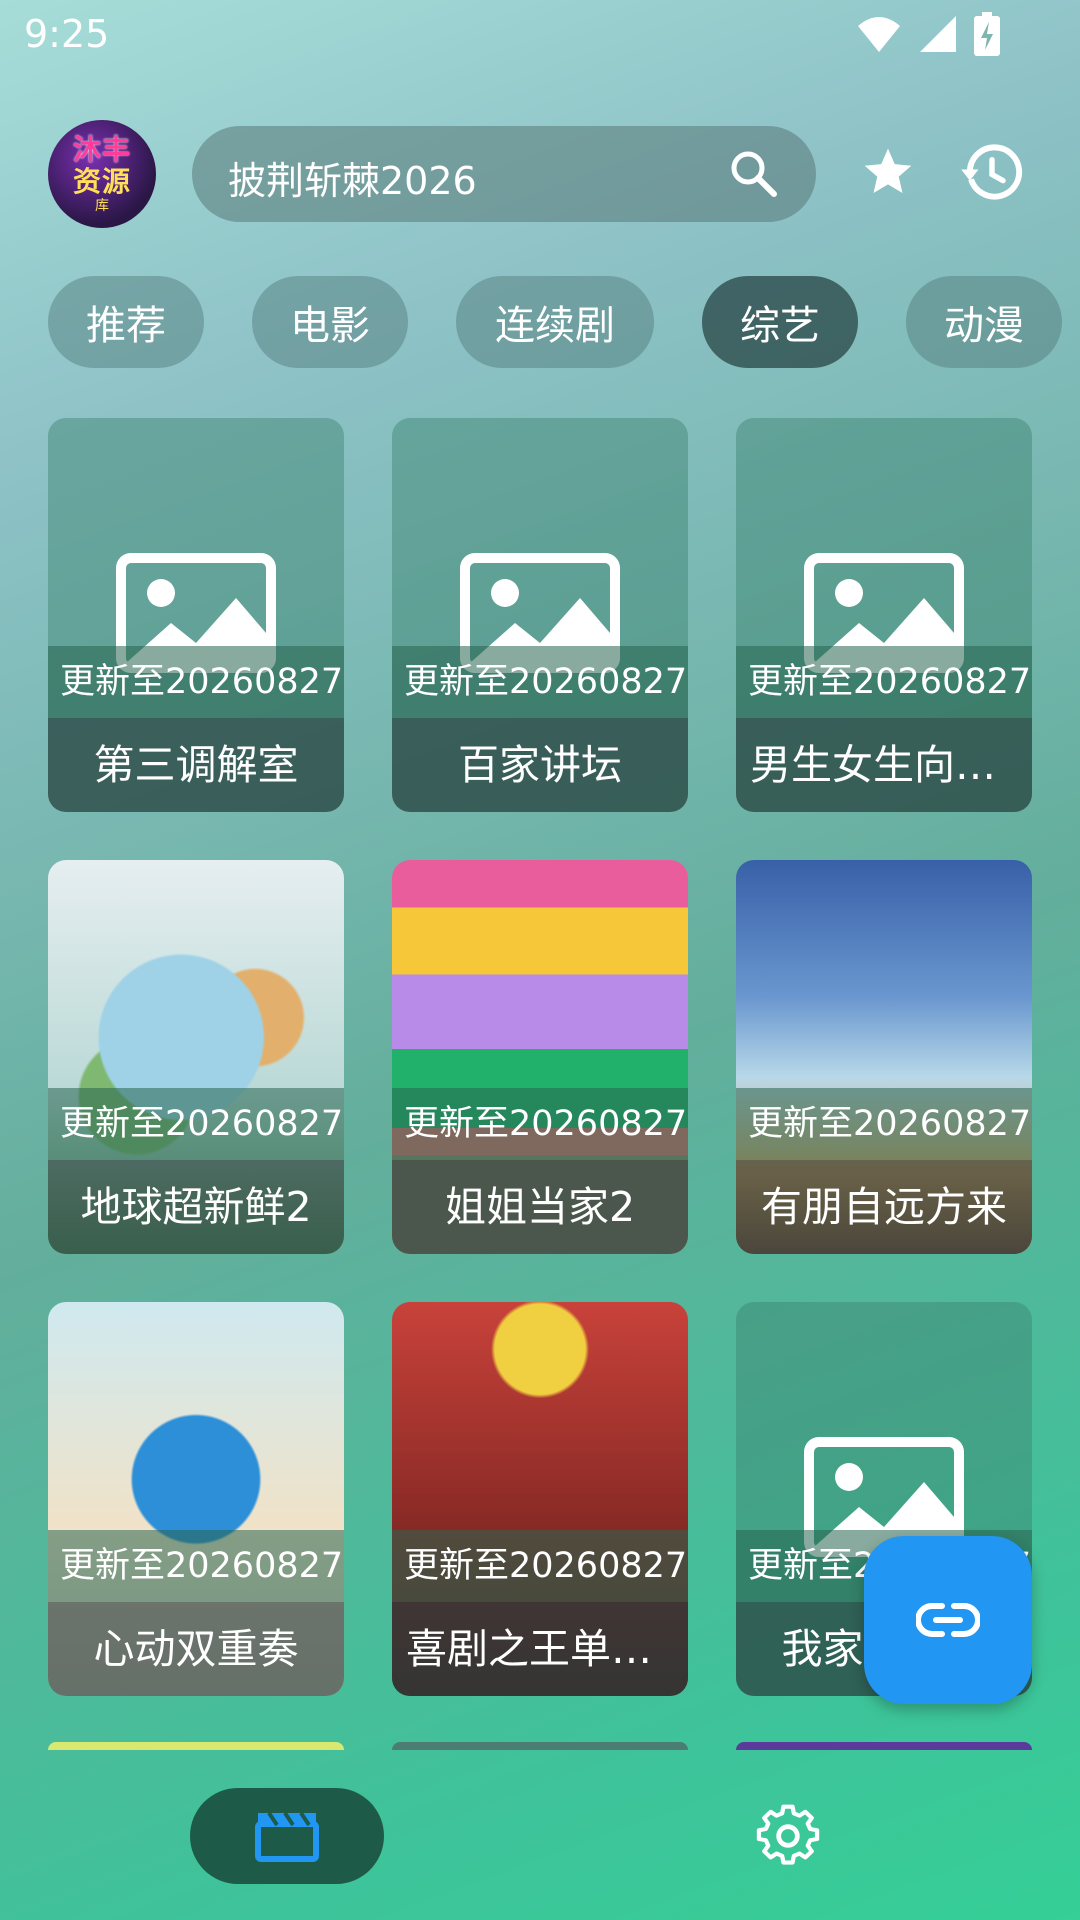  Describe the element at coordinates (196, 1207) in the screenshot. I see `card-title: 地球超新鲜2` at that location.